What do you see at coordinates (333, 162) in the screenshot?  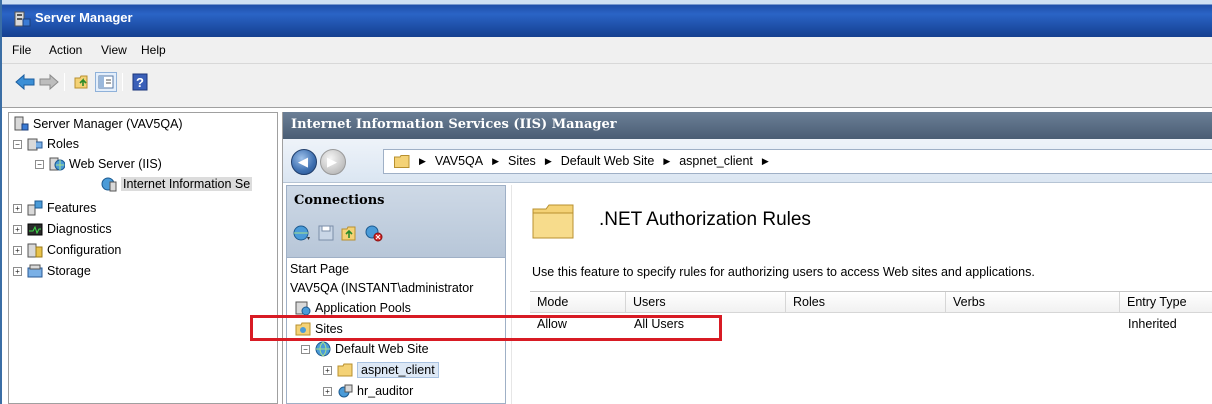 I see `nav-forward-button: ▶` at bounding box center [333, 162].